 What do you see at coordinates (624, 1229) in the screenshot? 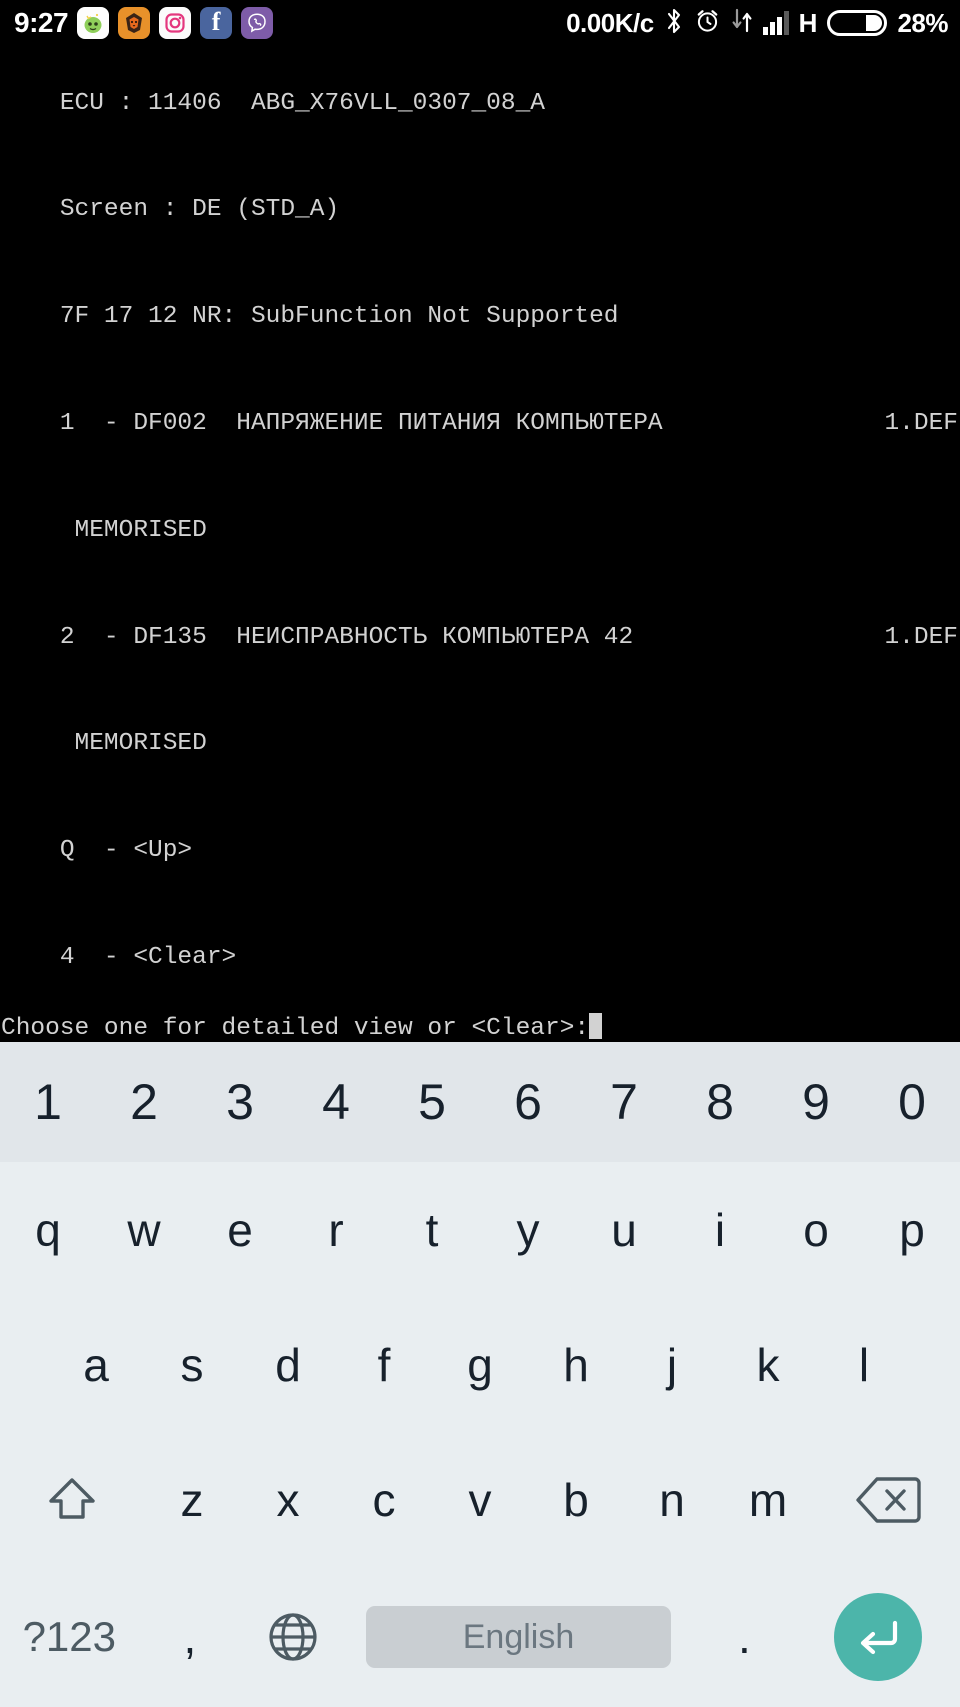
I see `key-u: u` at bounding box center [624, 1229].